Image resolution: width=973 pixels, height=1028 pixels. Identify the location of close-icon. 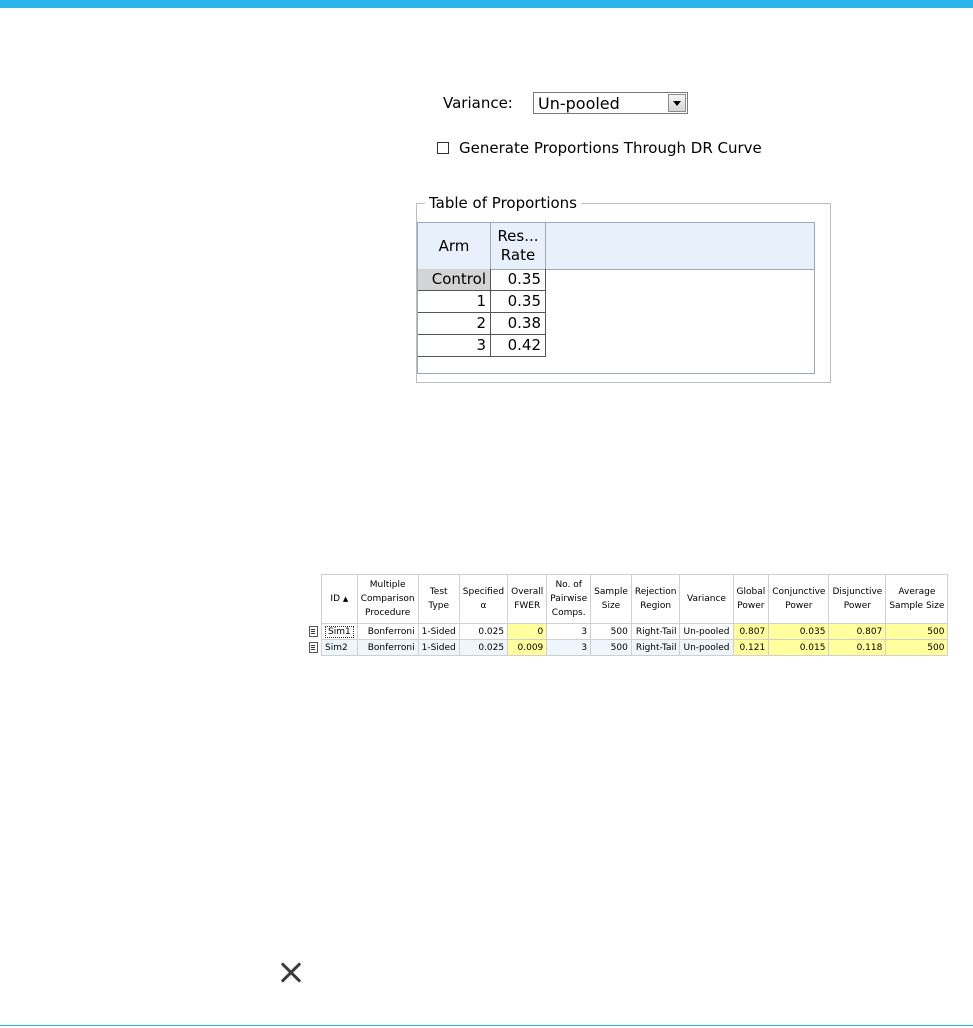
(291, 973).